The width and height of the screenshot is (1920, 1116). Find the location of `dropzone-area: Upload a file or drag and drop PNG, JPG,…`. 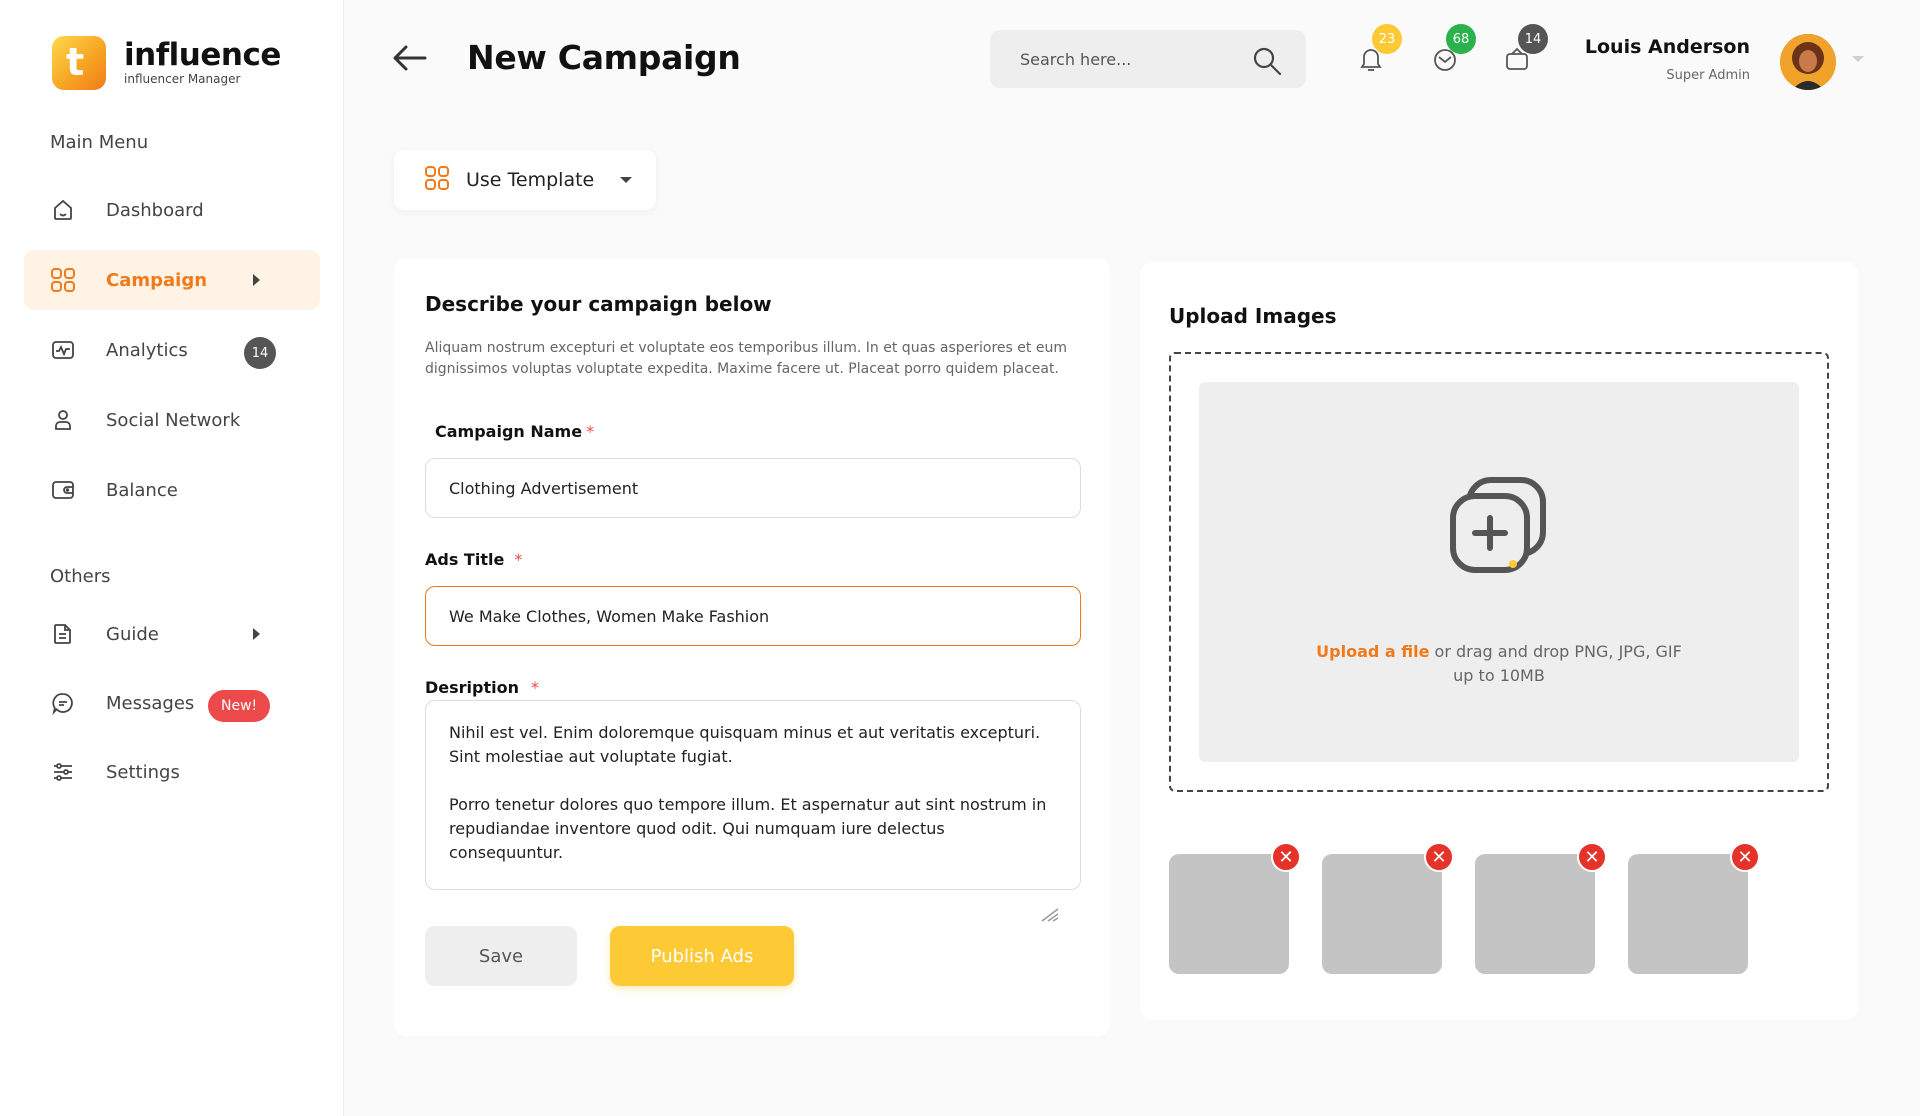

dropzone-area: Upload a file or drag and drop PNG, JPG,… is located at coordinates (1499, 572).